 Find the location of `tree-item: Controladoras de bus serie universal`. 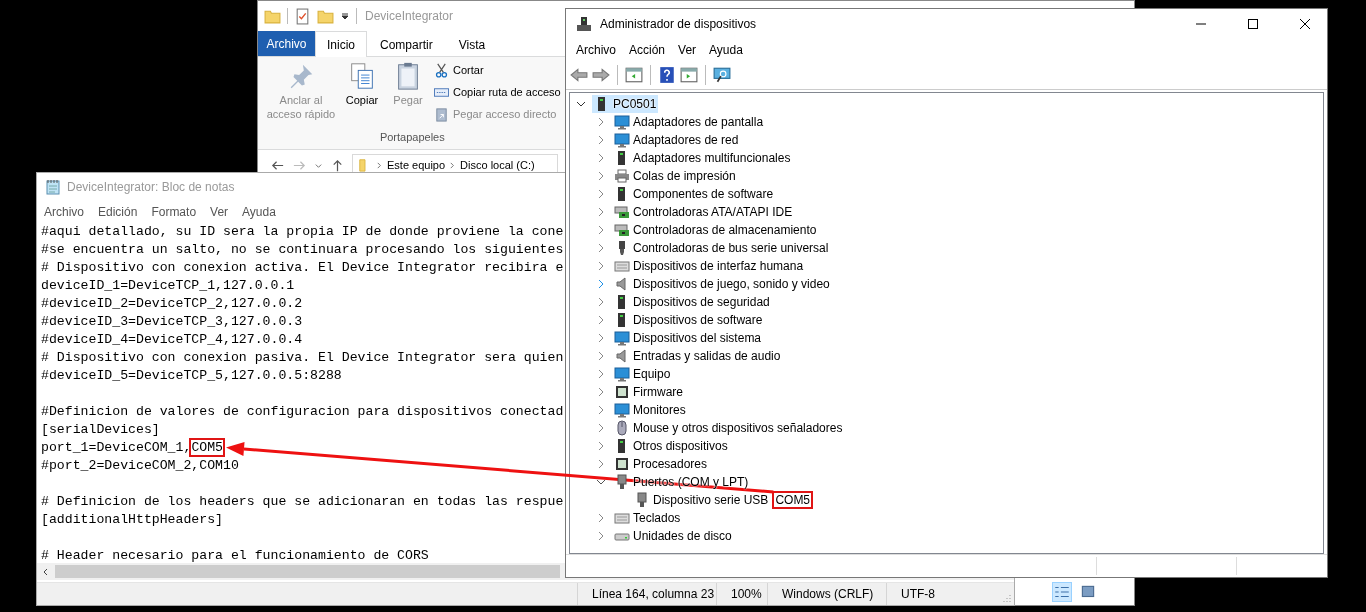

tree-item: Controladoras de bus serie universal is located at coordinates (721, 248).